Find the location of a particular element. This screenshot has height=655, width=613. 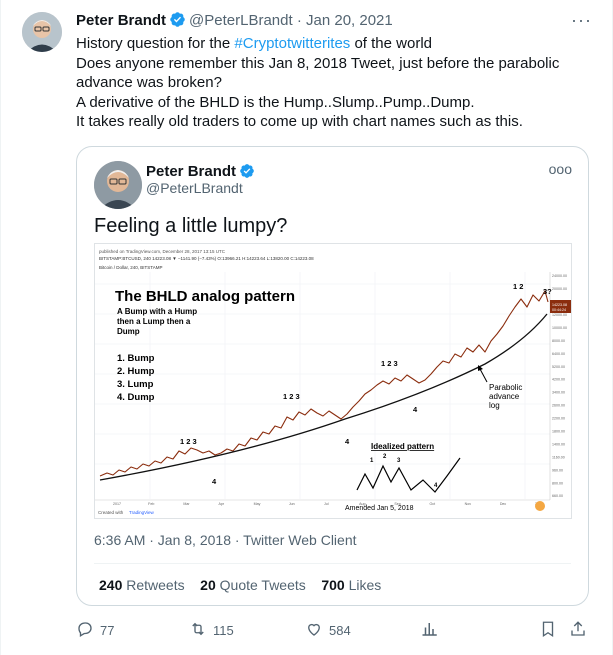

chart-list-item-1: 1. Bump is located at coordinates (136, 358).